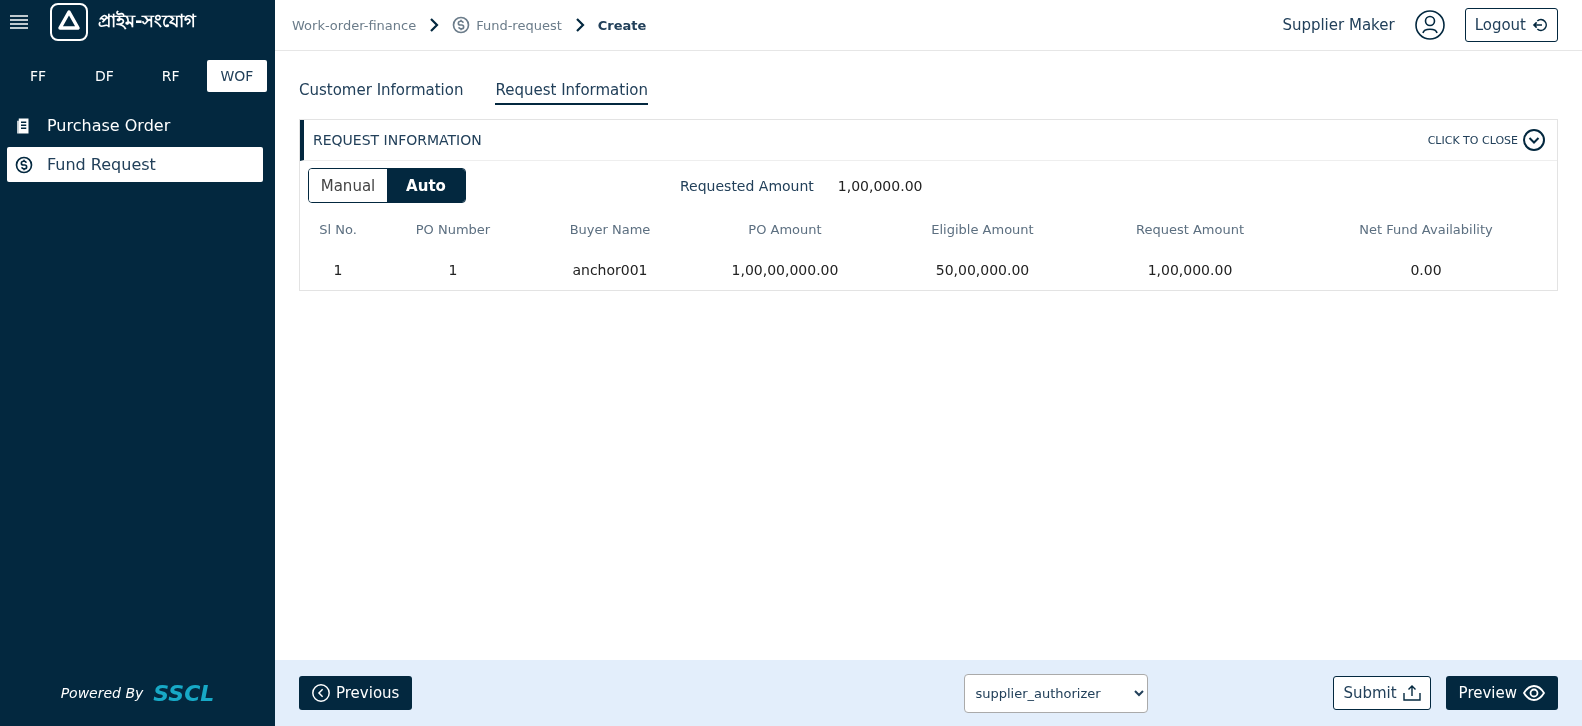  What do you see at coordinates (610, 230) in the screenshot?
I see `column-header: Buyer Name` at bounding box center [610, 230].